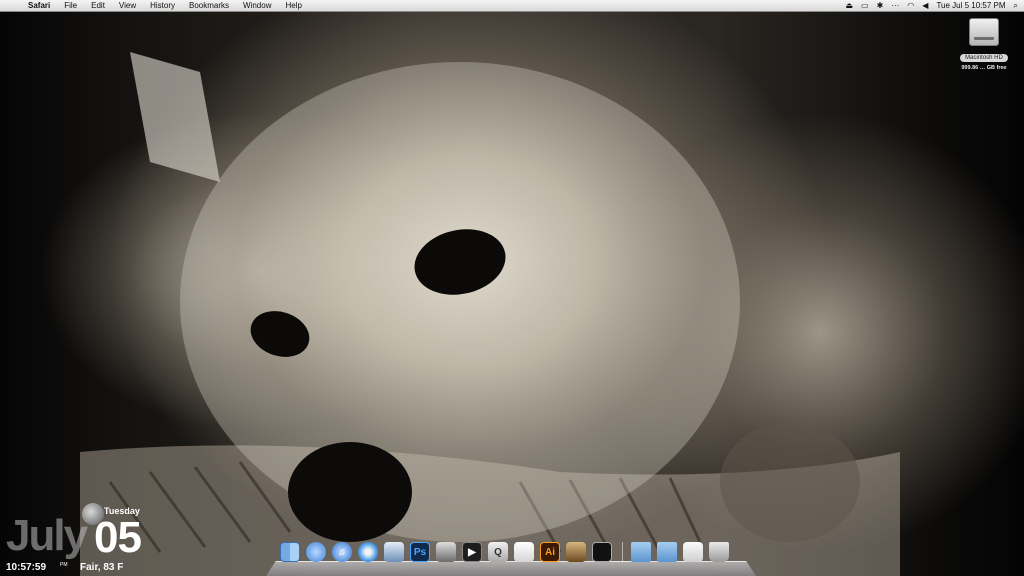 The image size is (1024, 576). Describe the element at coordinates (910, 6) in the screenshot. I see `wifi-icon: ◠` at that location.